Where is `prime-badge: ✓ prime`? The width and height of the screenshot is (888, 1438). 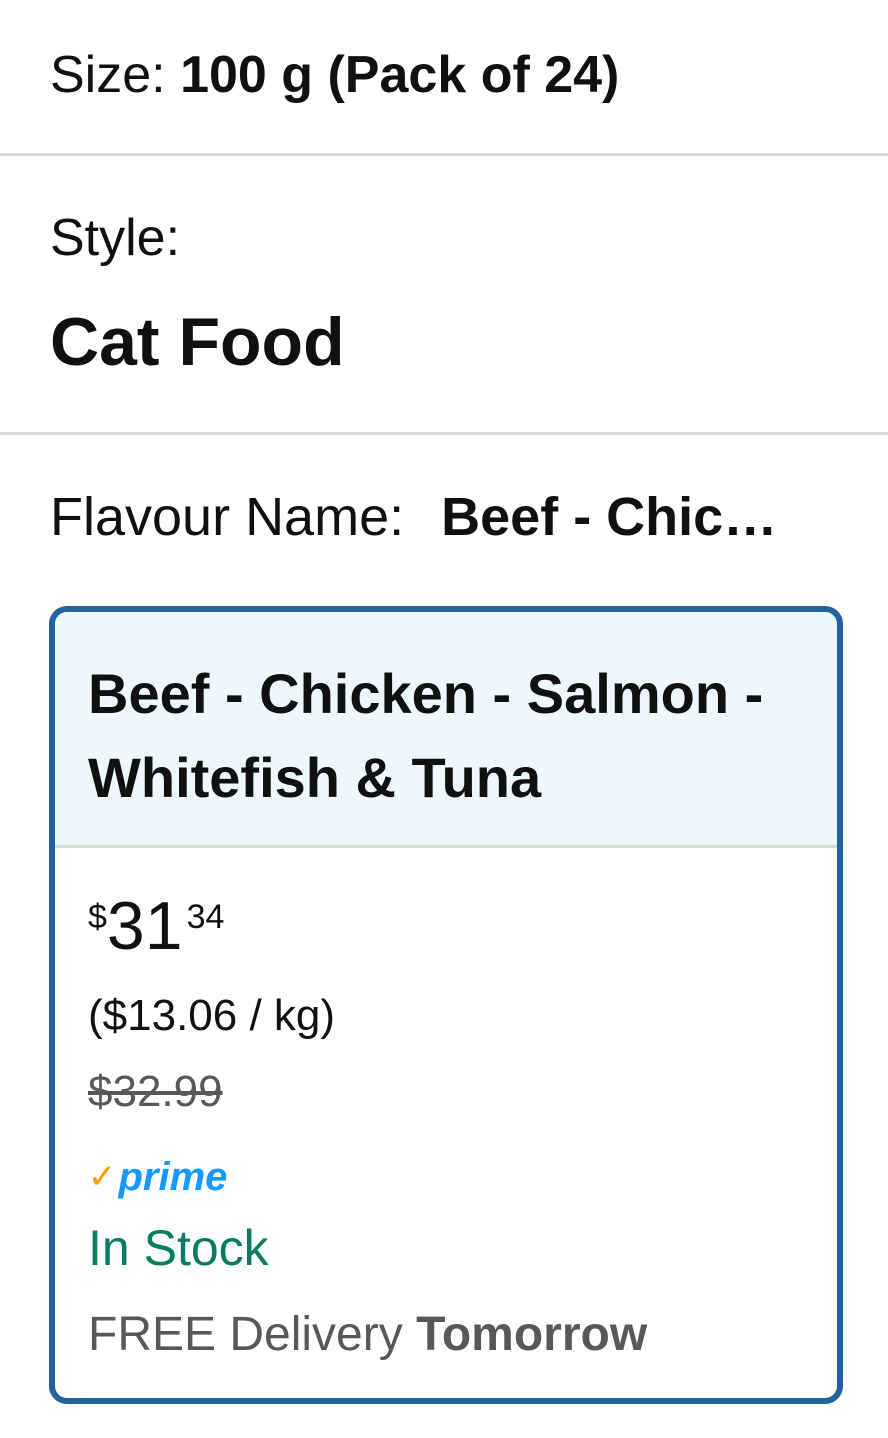 prime-badge: ✓ prime is located at coordinates (157, 1177).